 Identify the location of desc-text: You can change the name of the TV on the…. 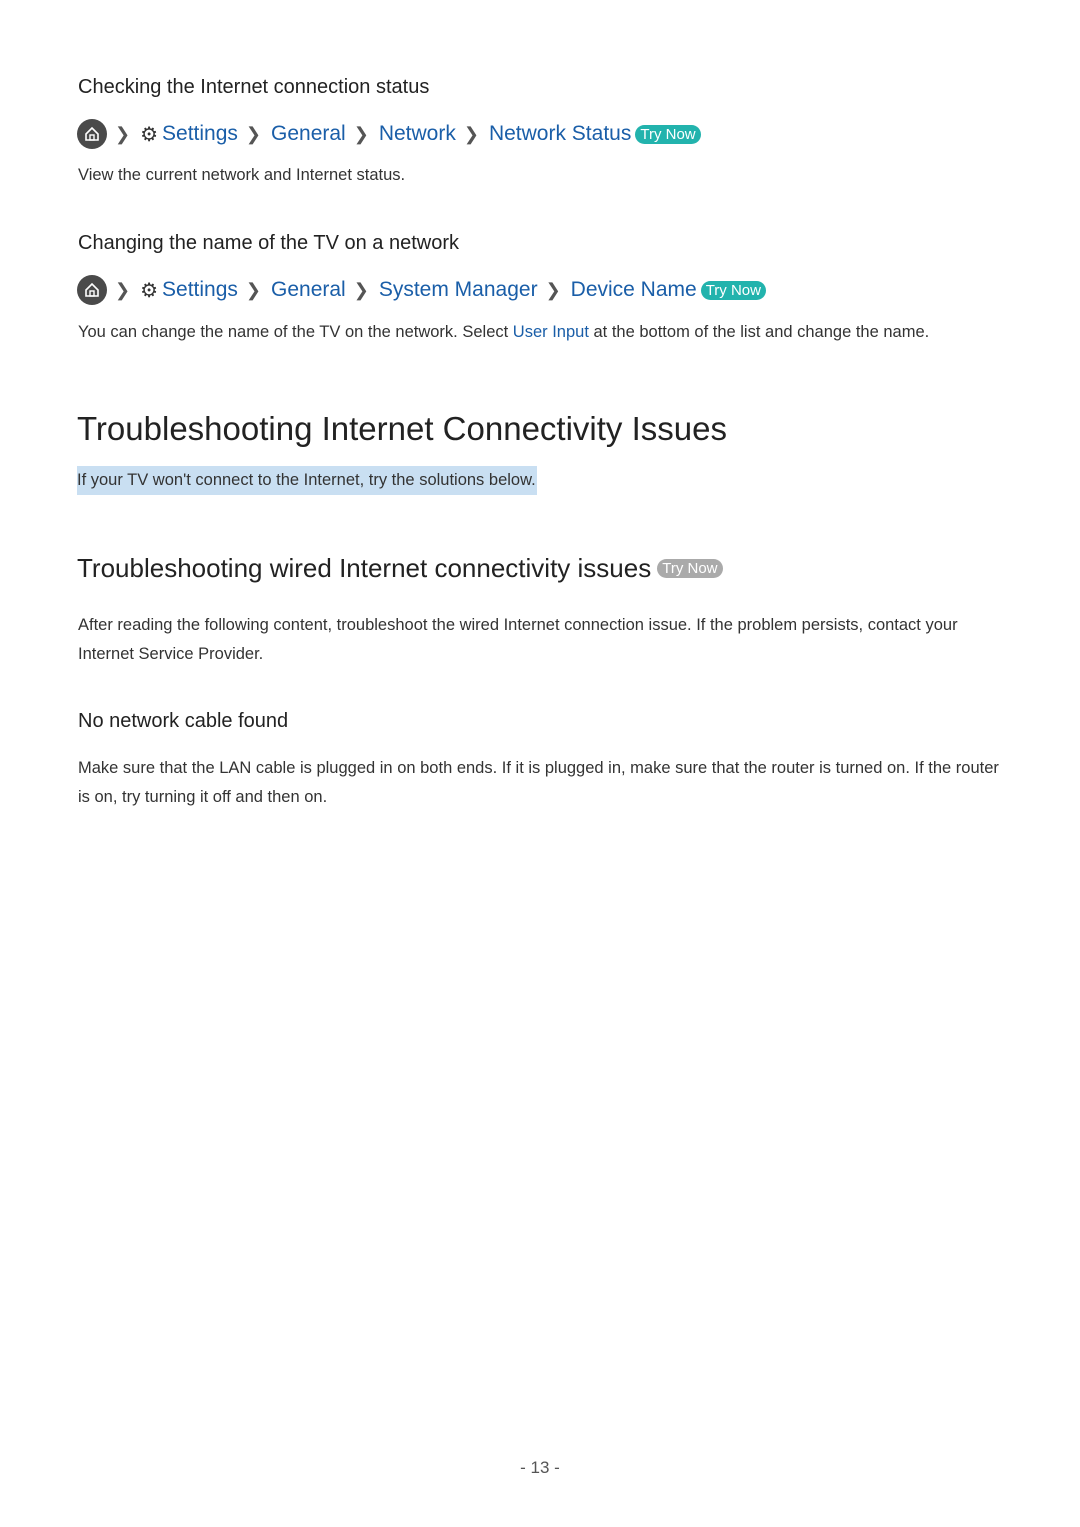
(295, 332).